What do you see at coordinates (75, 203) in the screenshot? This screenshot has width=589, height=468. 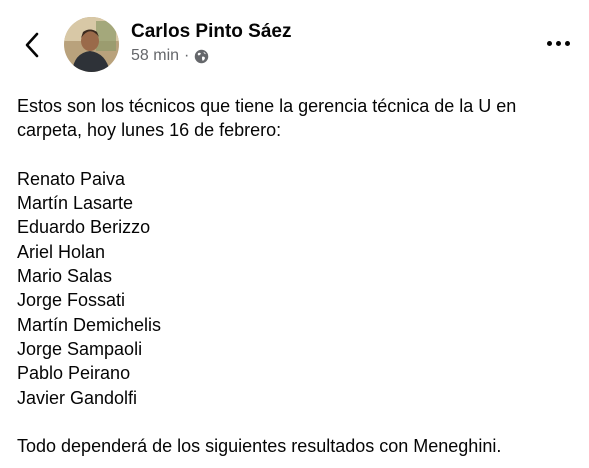 I see `list-item: Martín Lasarte` at bounding box center [75, 203].